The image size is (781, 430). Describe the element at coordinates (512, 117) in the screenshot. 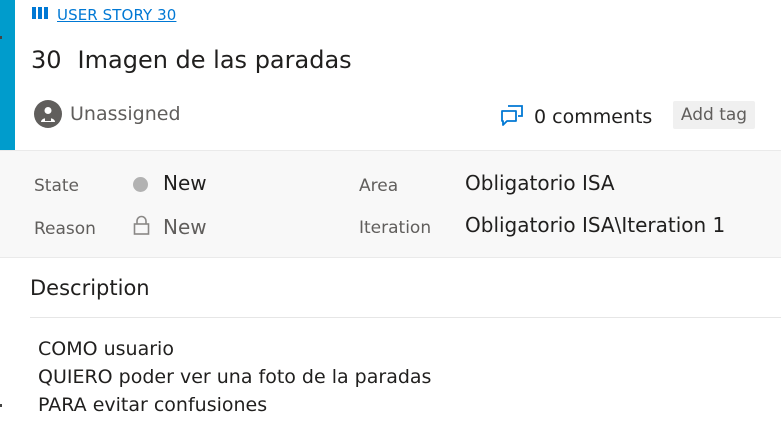

I see `comments-icon` at that location.